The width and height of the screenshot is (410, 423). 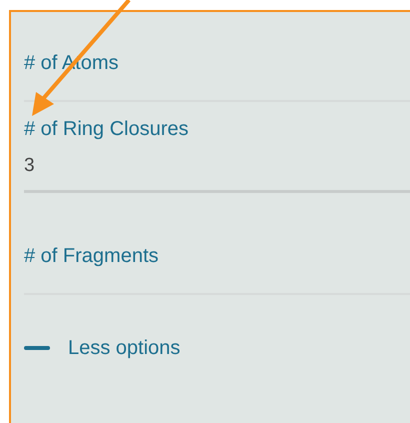 What do you see at coordinates (102, 348) in the screenshot?
I see `less-options-button: Less options` at bounding box center [102, 348].